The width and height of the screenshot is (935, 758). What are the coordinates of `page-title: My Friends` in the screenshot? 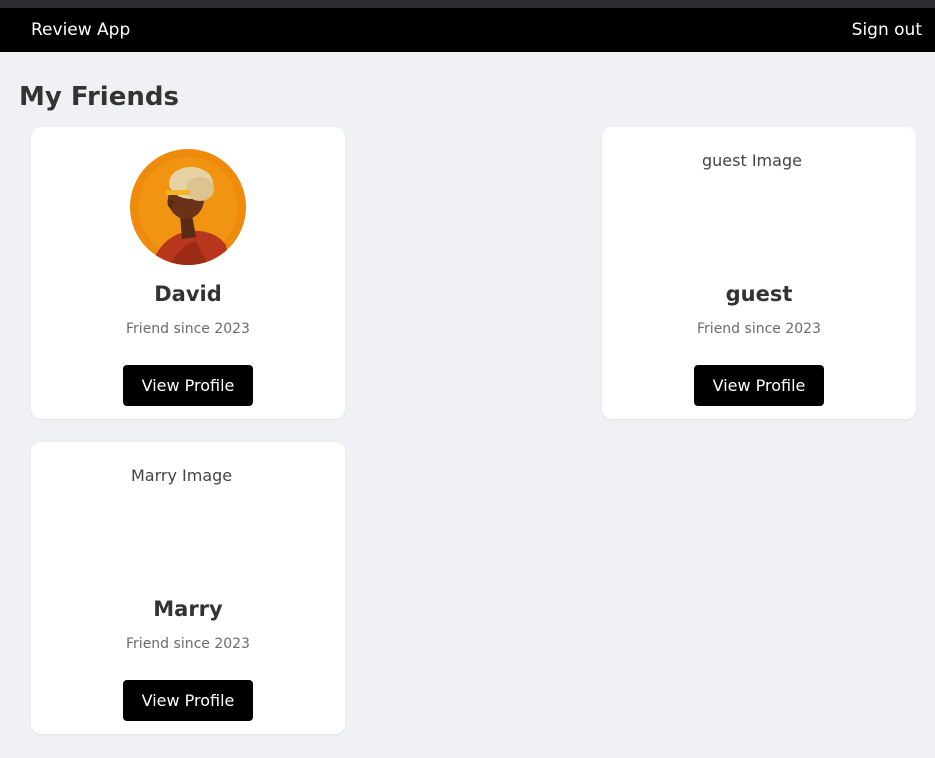 It's located at (99, 97).